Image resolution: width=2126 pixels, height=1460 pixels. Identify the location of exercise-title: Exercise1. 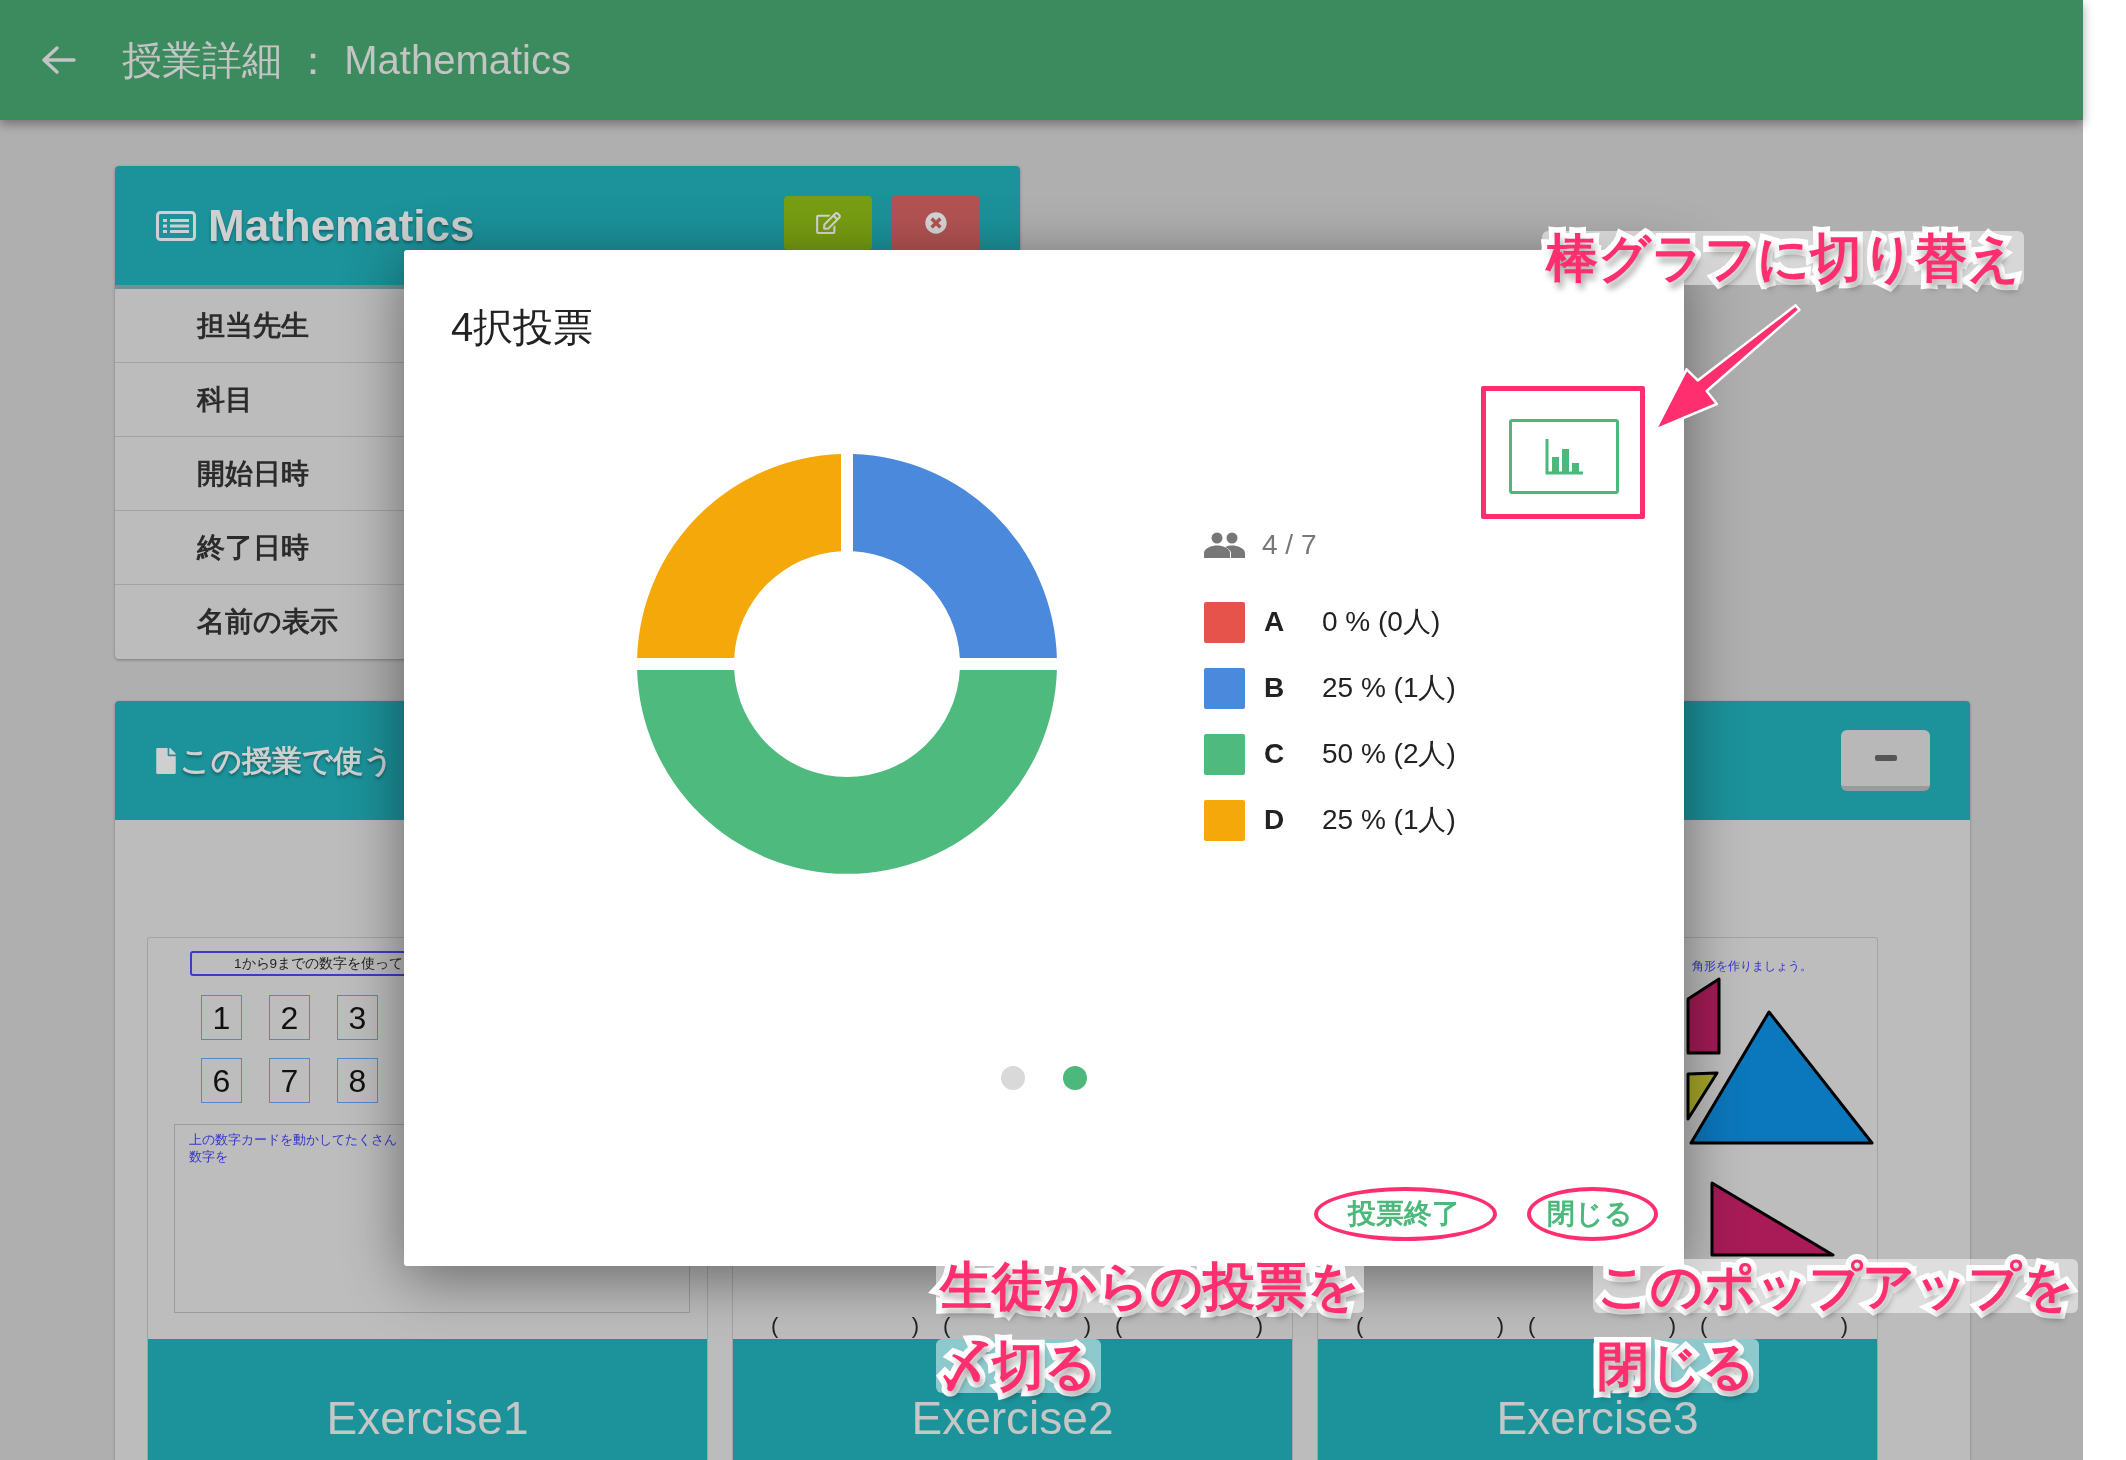
(427, 1399).